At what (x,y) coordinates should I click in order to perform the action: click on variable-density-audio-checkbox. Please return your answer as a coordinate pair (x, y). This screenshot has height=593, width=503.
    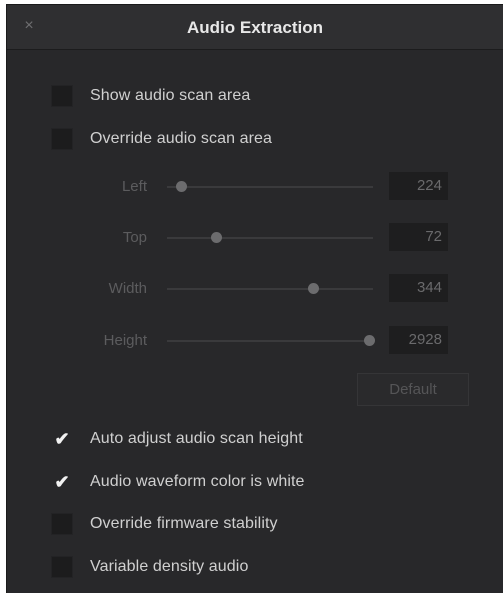
    Looking at the image, I should click on (62, 567).